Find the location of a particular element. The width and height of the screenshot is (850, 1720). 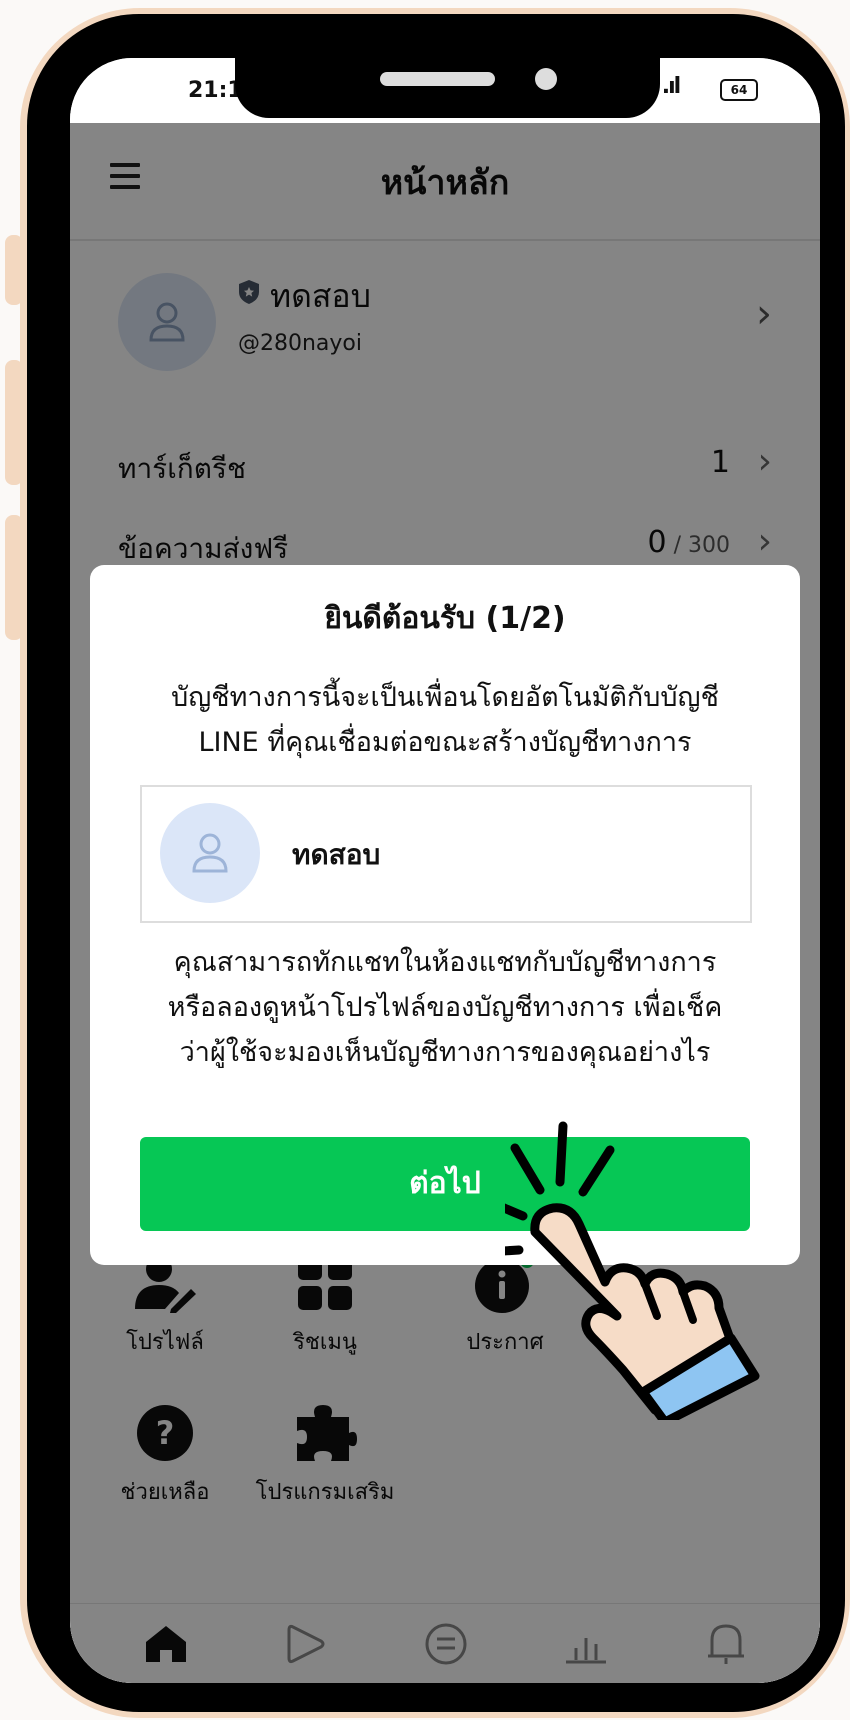

dialog-intro-line: LINE ที่คุณเชื่อมต่อขณะสร้างบัญชีทางการ is located at coordinates (445, 742).